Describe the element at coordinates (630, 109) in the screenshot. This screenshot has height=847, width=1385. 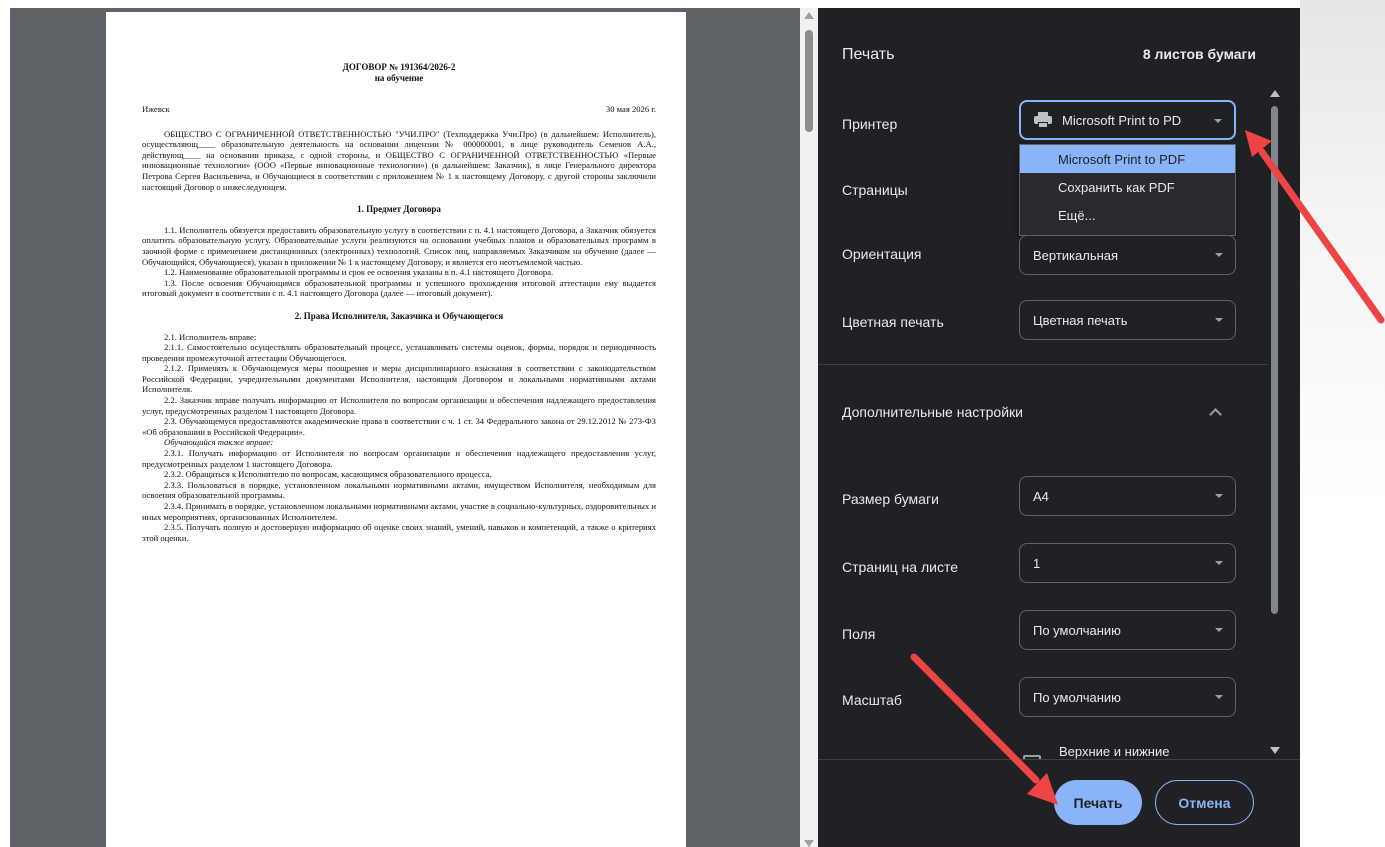
I see `doc-date: 30 мая 2026 г.` at that location.